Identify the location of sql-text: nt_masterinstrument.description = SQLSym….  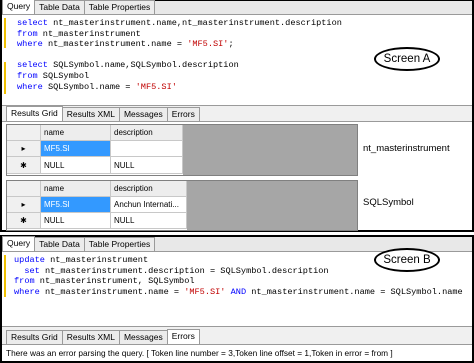
(184, 270).